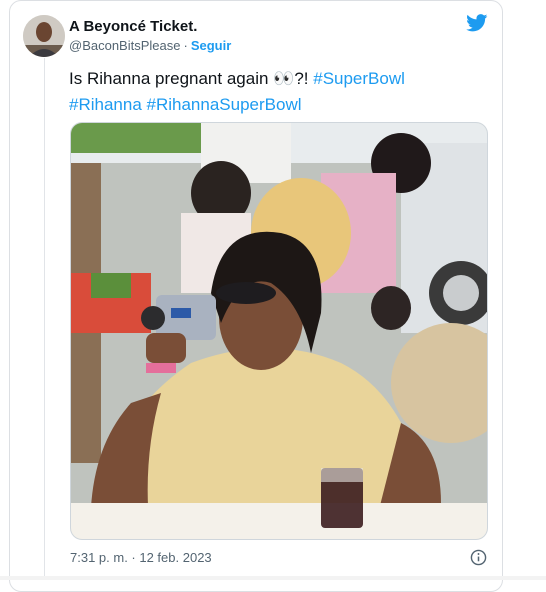 The height and width of the screenshot is (592, 546). What do you see at coordinates (478, 557) in the screenshot?
I see `info-icon` at bounding box center [478, 557].